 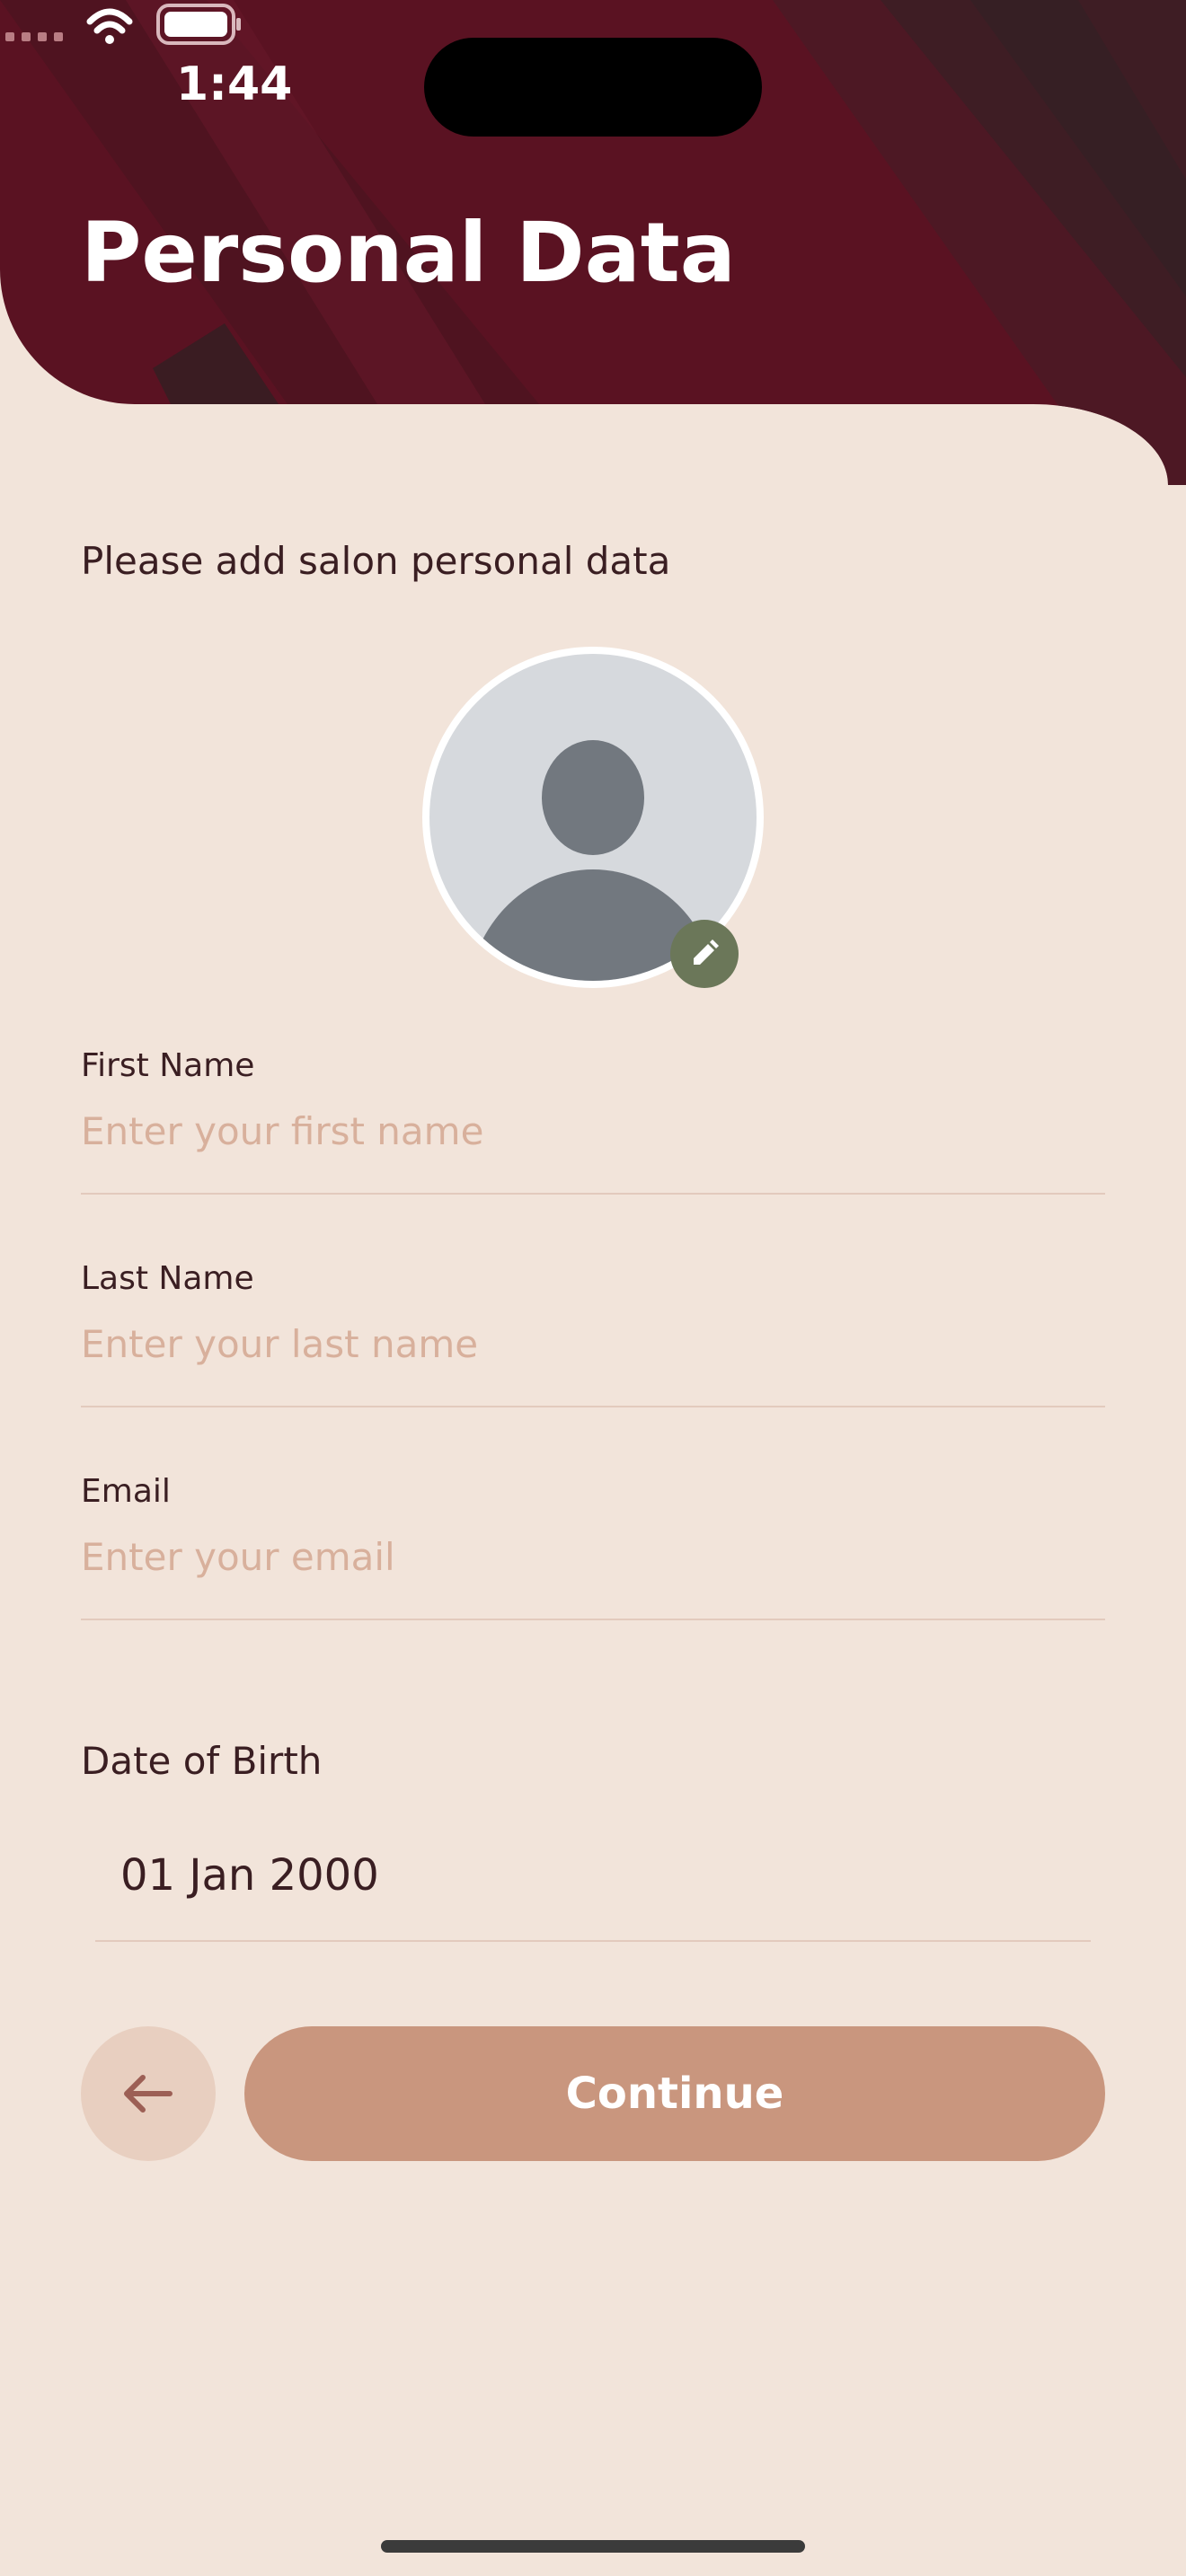 What do you see at coordinates (593, 2546) in the screenshot?
I see `home-indicator` at bounding box center [593, 2546].